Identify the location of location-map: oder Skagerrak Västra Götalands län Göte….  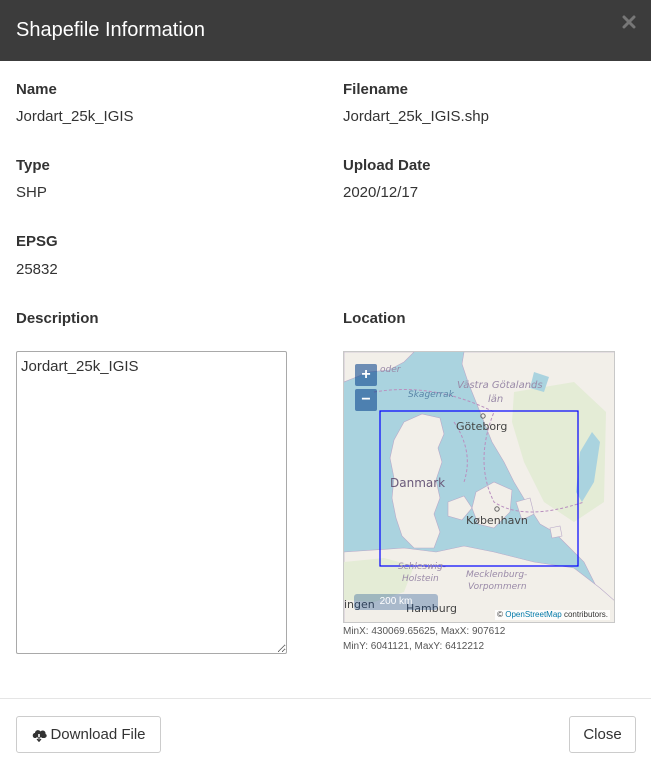
(479, 487).